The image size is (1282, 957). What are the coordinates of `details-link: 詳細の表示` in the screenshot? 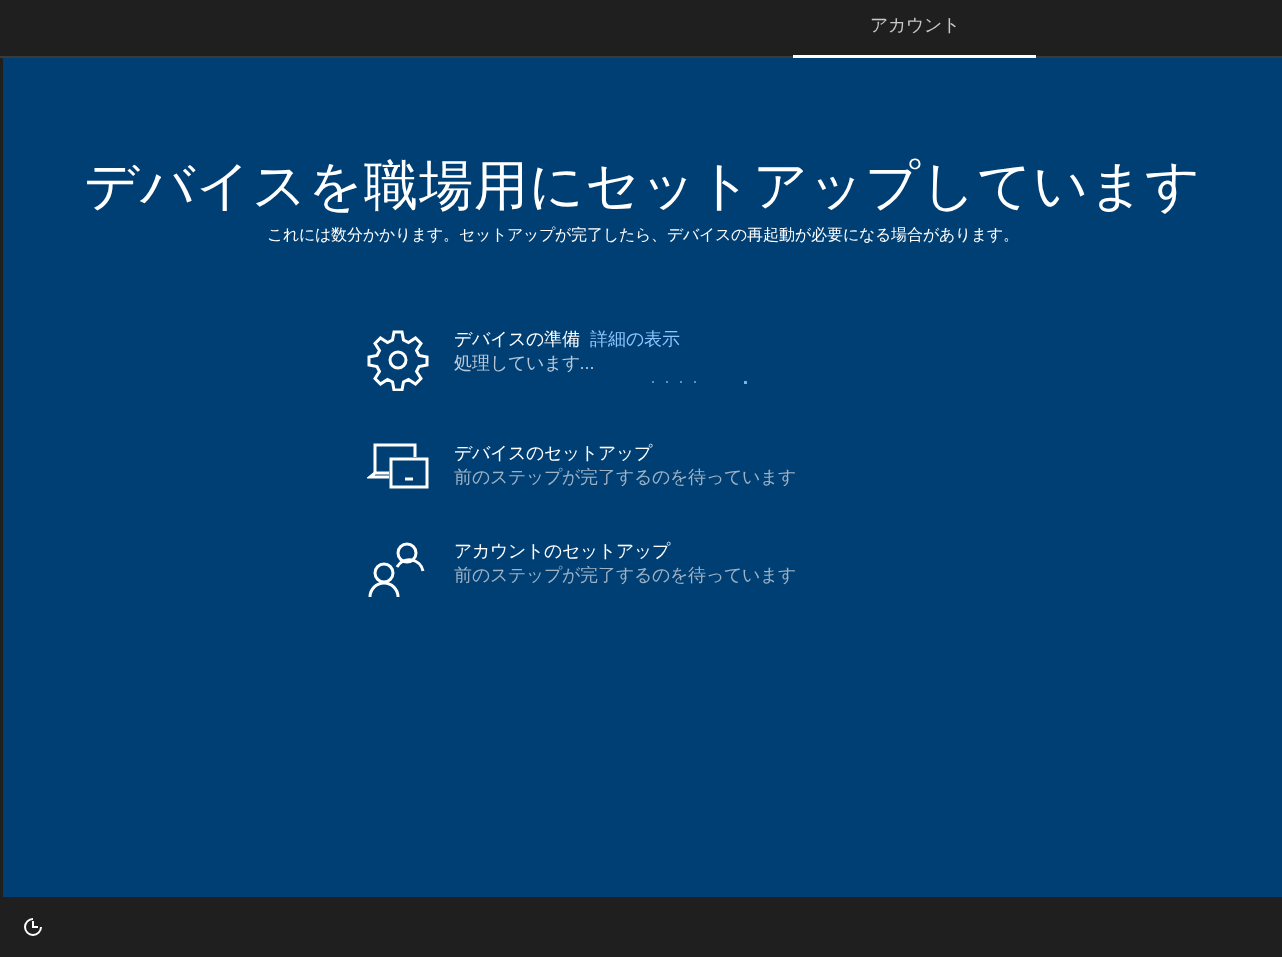 It's located at (634, 339).